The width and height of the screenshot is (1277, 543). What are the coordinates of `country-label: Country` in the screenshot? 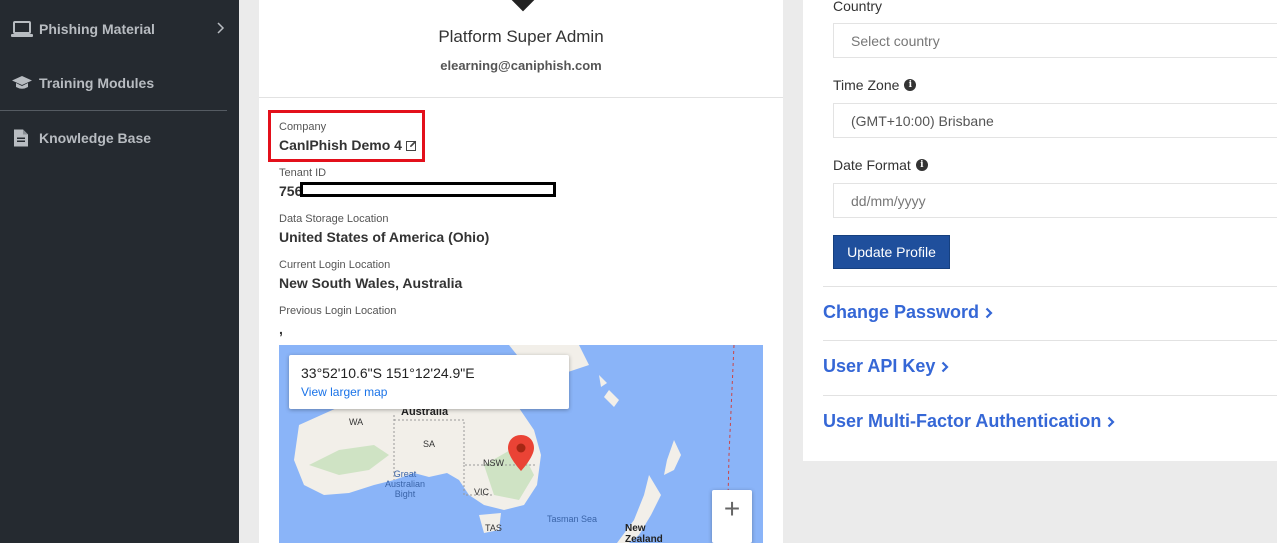 It's located at (857, 7).